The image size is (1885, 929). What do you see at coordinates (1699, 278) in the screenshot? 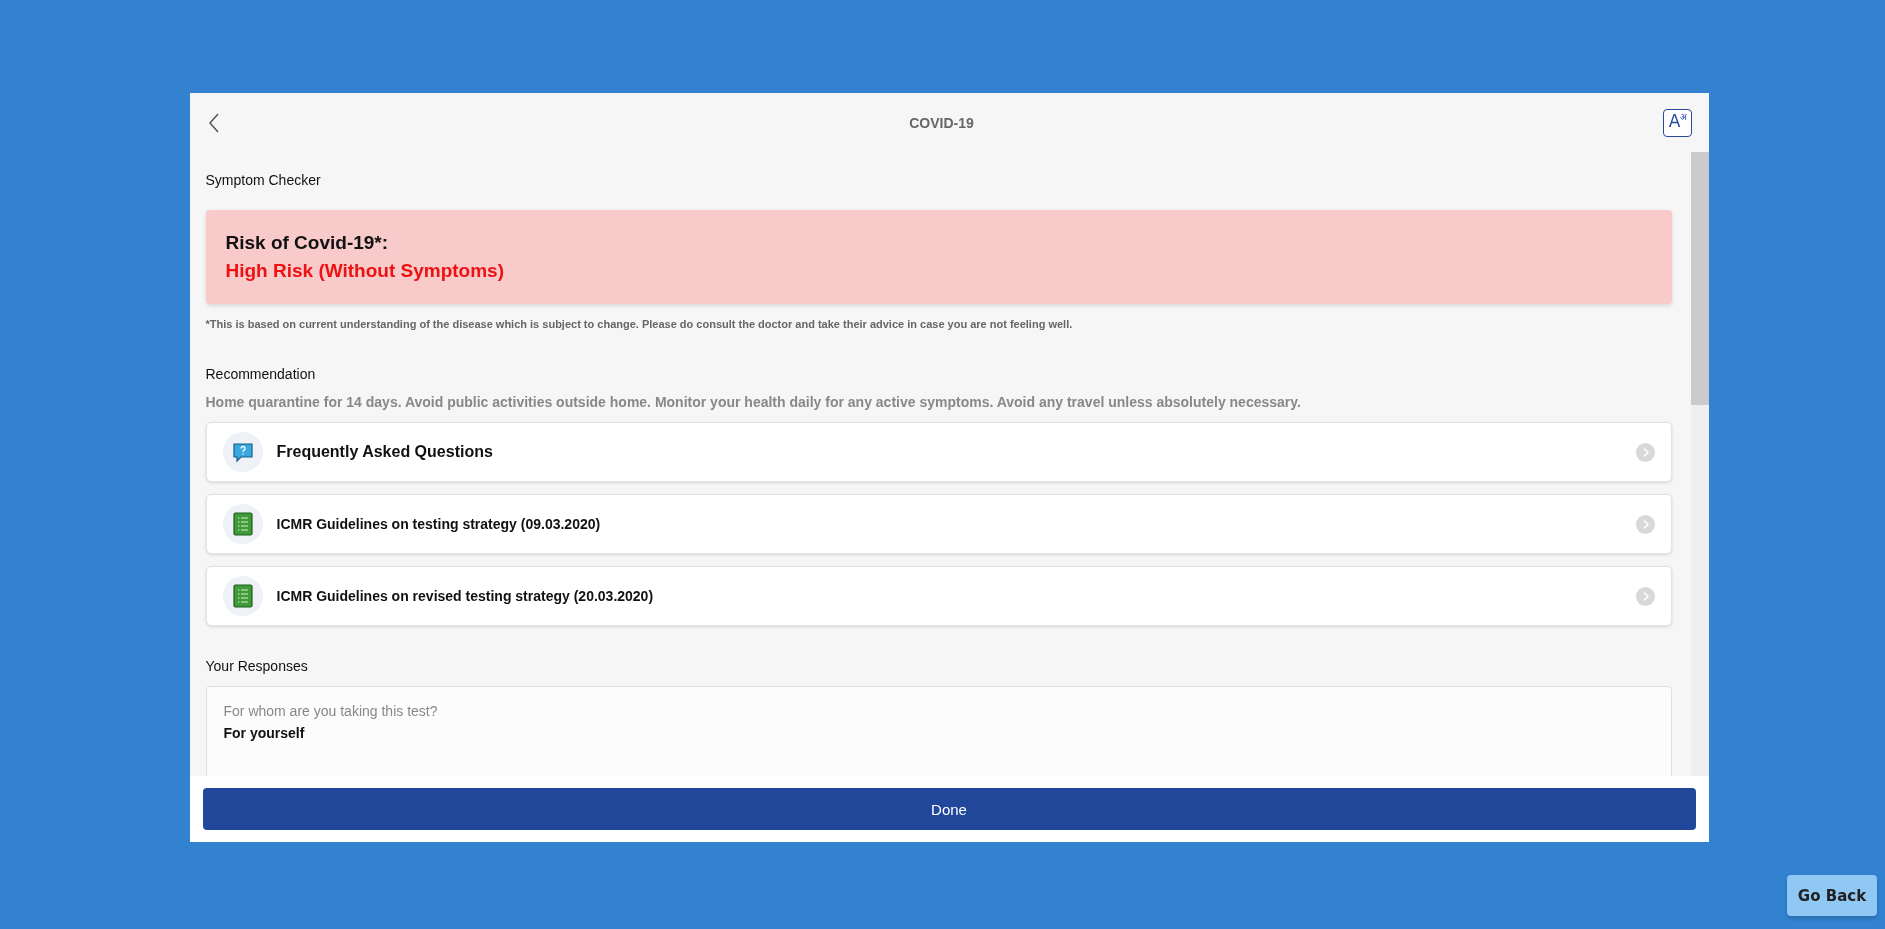
I see `scrollbar-thumb` at bounding box center [1699, 278].